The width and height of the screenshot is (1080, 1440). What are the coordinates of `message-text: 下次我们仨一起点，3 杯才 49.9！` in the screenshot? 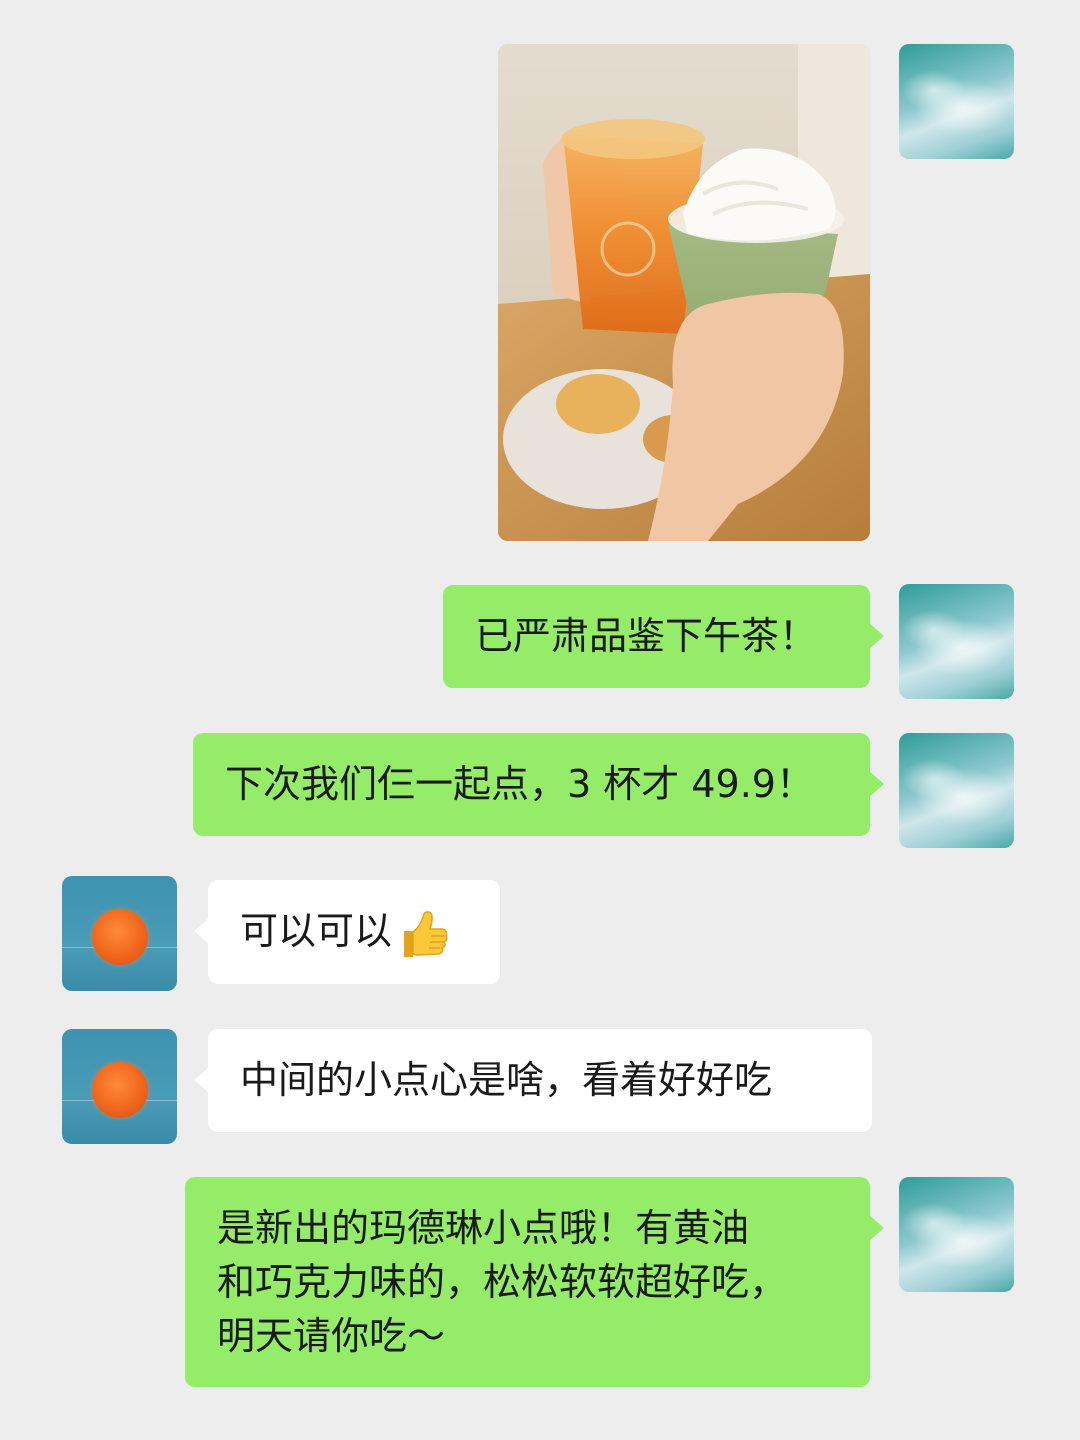 It's located at (519, 784).